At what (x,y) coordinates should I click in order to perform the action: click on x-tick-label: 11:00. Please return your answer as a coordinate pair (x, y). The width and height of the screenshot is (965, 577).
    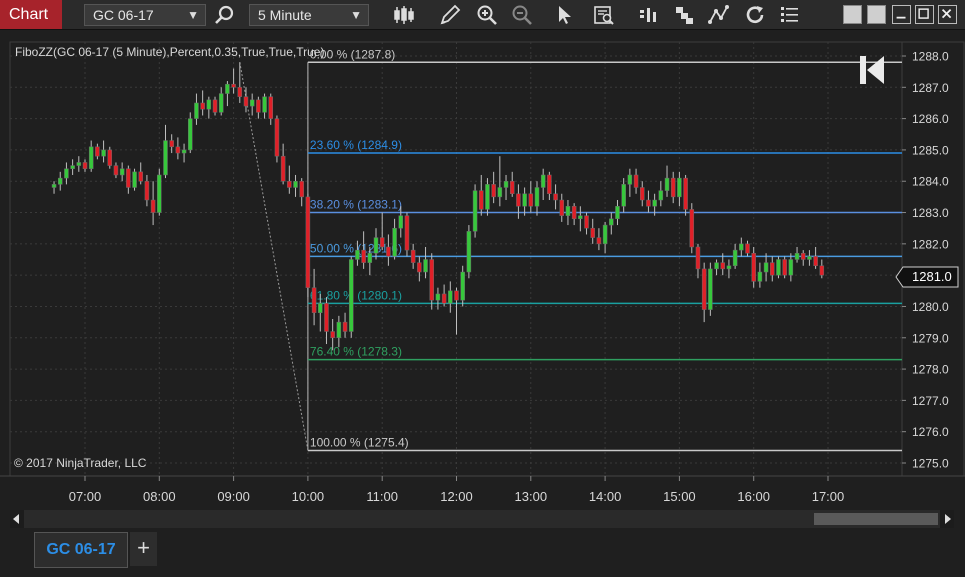
    Looking at the image, I should click on (382, 496).